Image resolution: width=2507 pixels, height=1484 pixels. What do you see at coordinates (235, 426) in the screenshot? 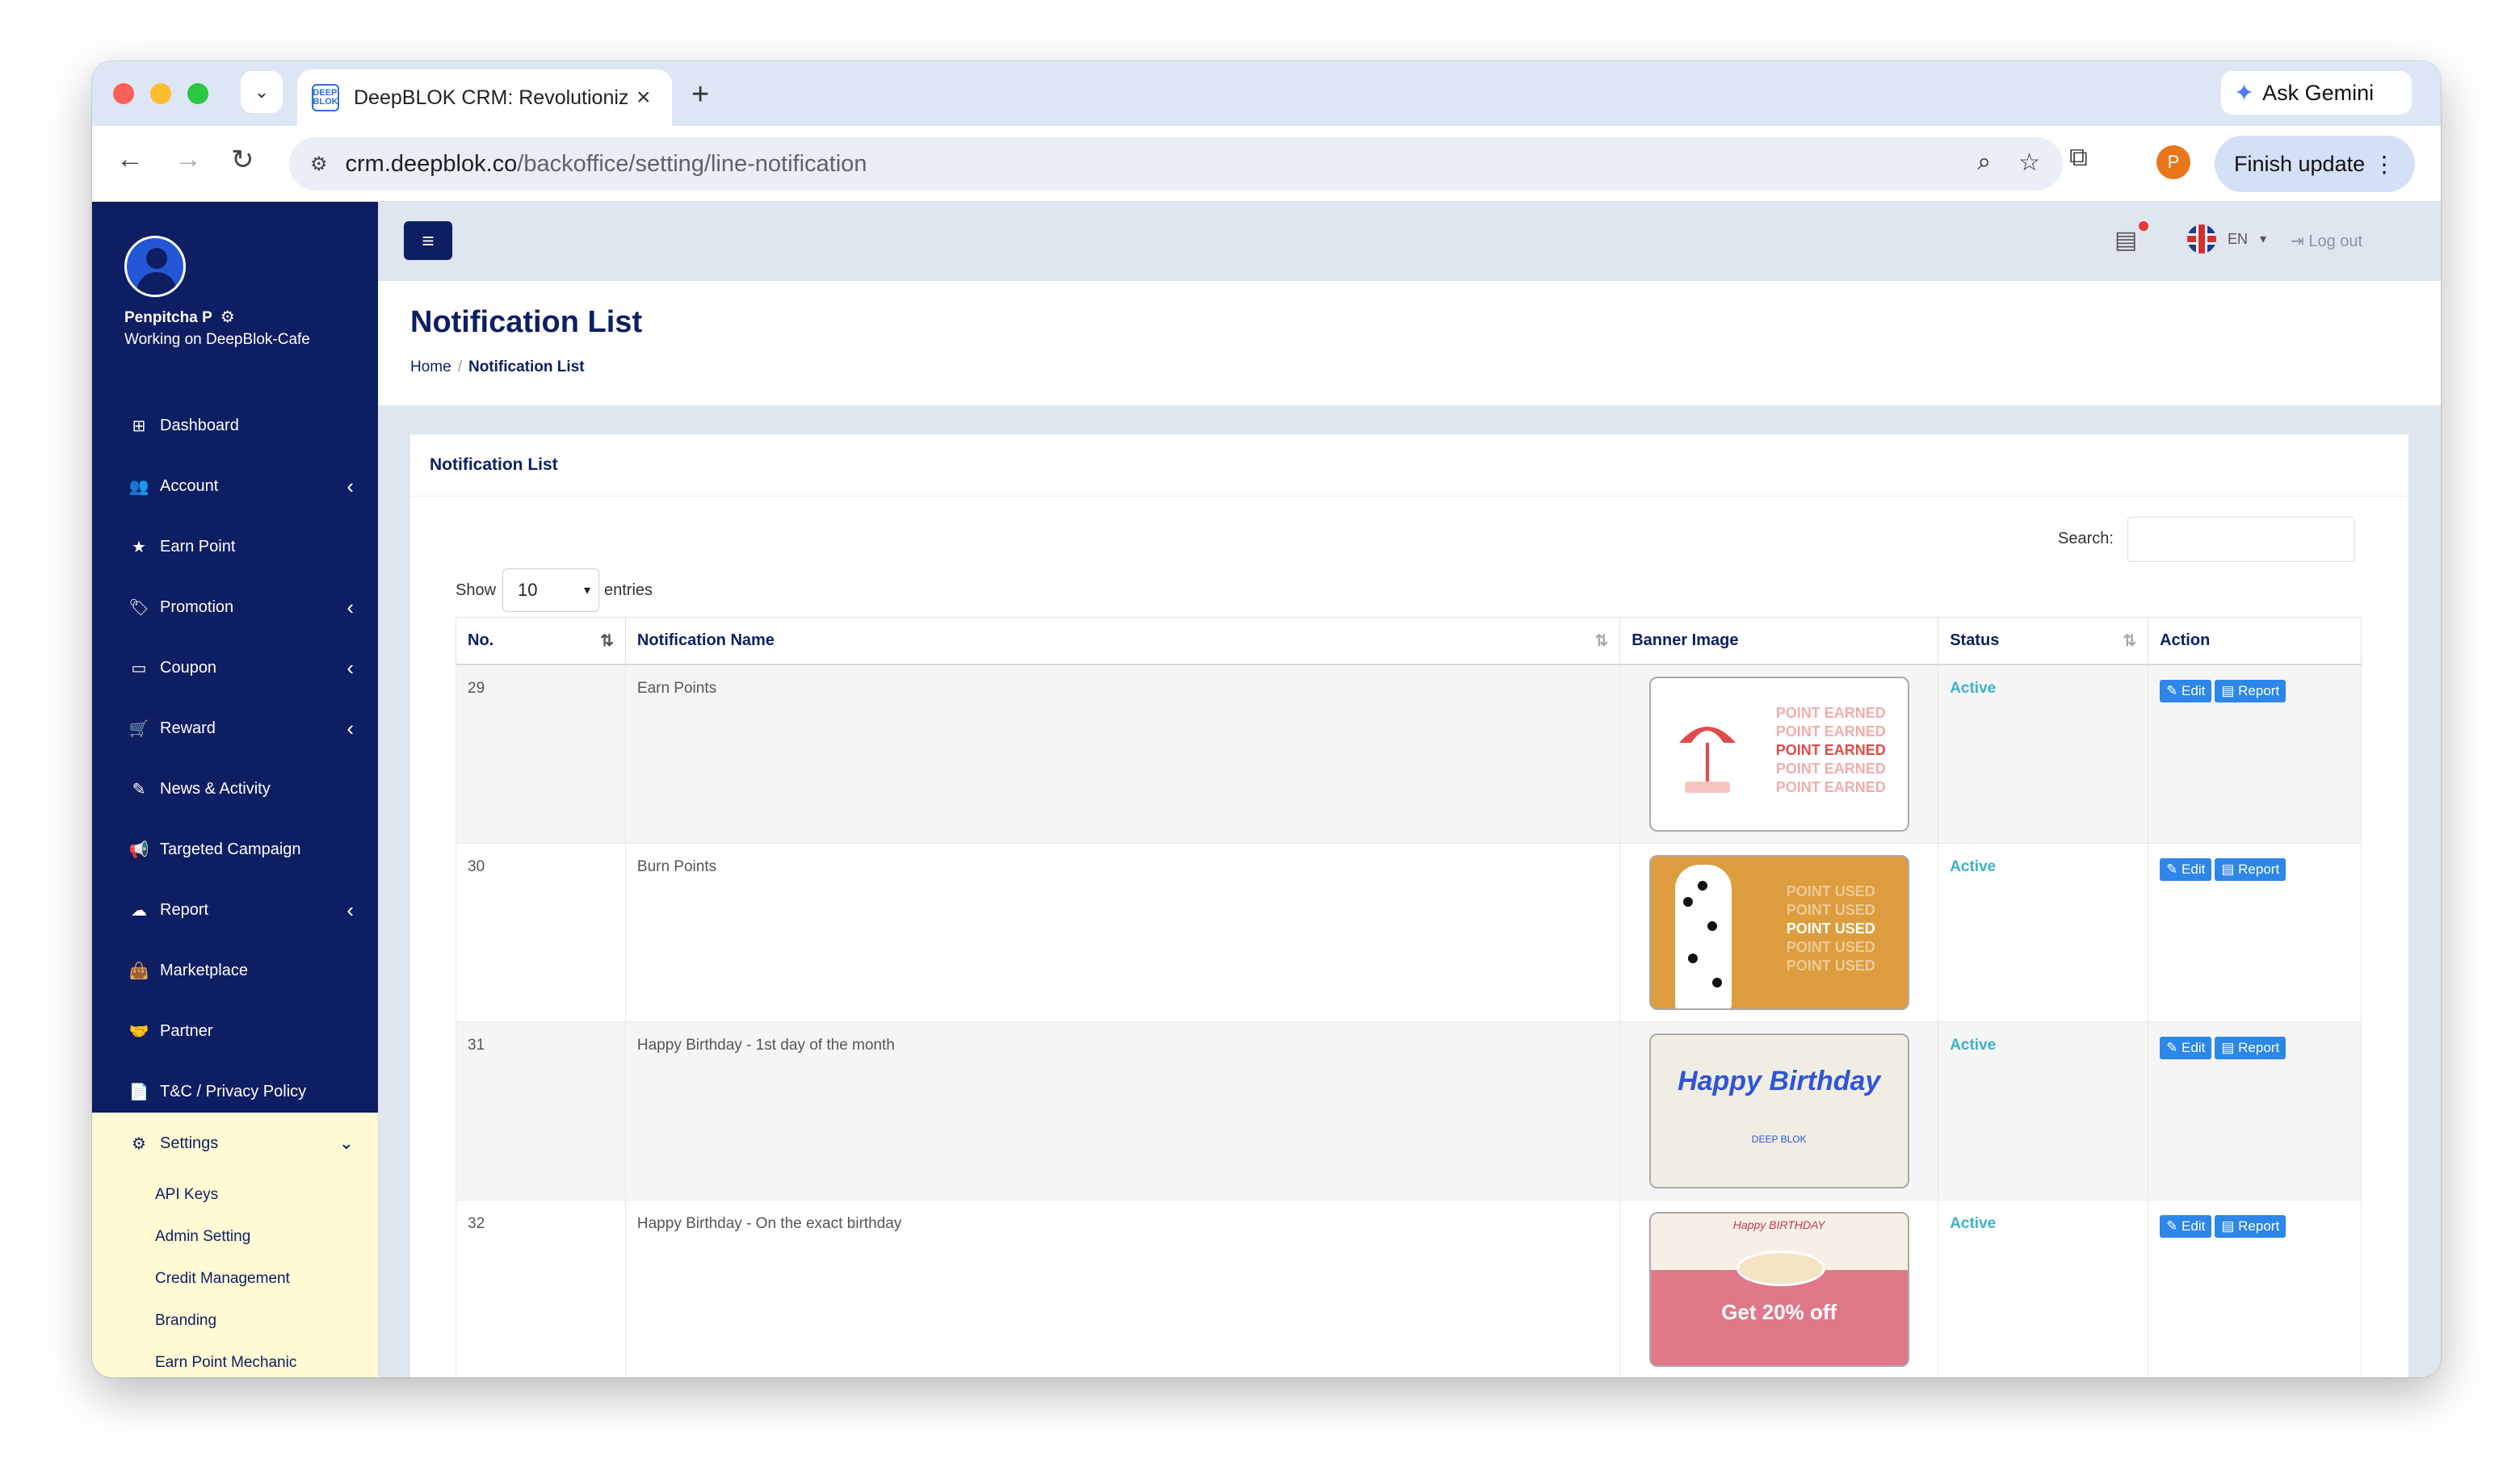
I see `sidebar-item: ⊞ Dashboard` at bounding box center [235, 426].